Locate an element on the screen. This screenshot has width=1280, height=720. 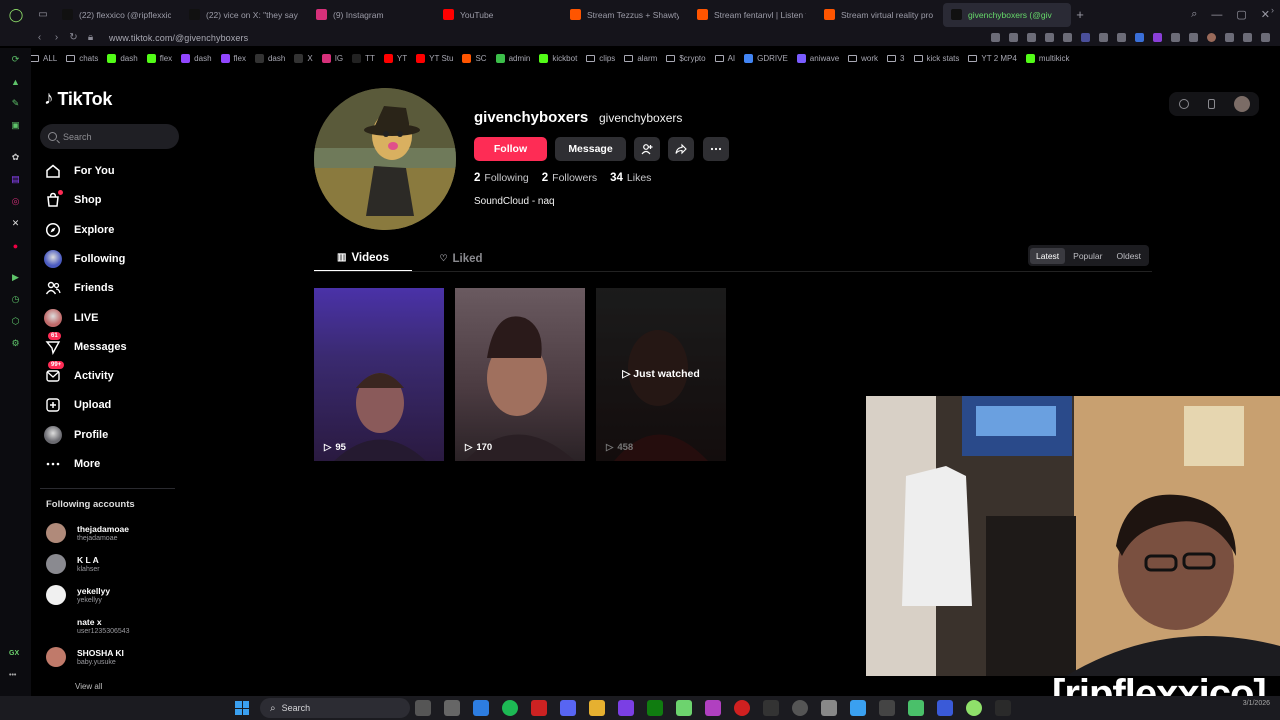
follow-button: Follow is located at coordinates (510, 149).